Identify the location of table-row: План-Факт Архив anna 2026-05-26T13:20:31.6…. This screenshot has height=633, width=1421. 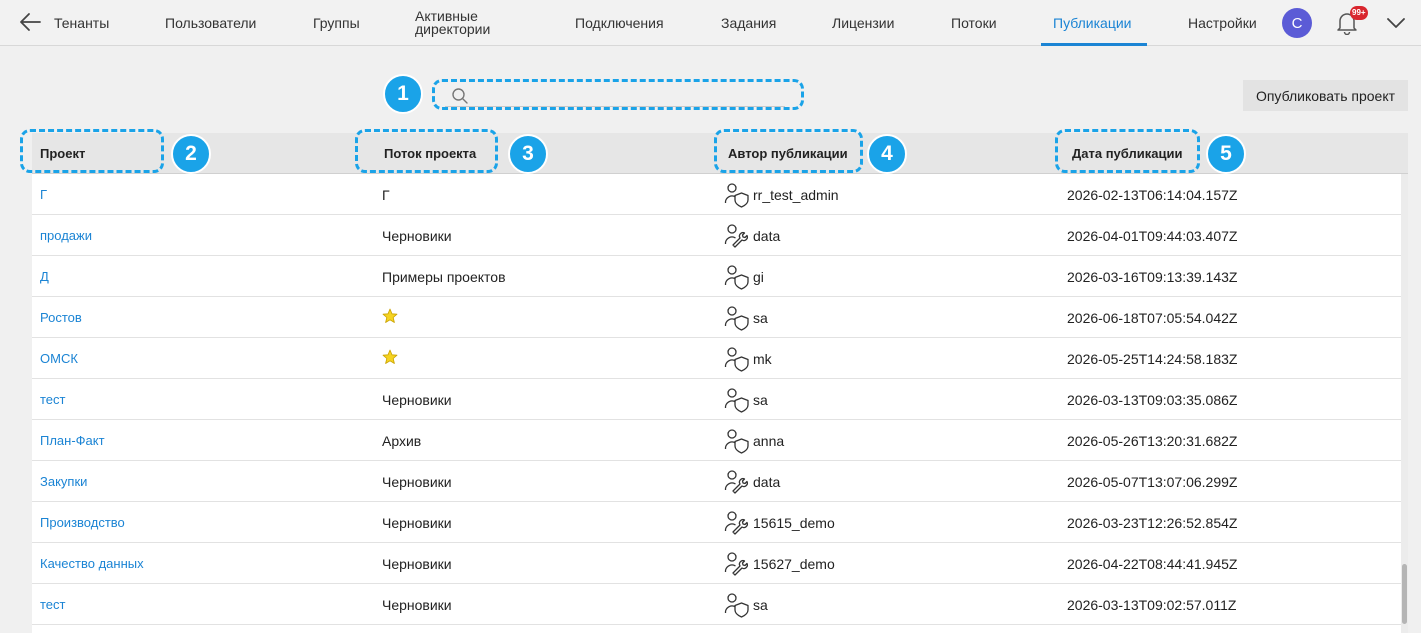
(716, 440).